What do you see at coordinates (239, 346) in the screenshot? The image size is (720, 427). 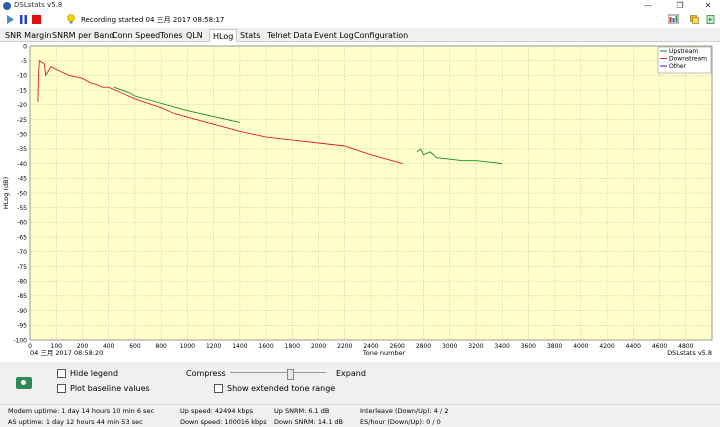 I see `x-tick-label: 1400` at bounding box center [239, 346].